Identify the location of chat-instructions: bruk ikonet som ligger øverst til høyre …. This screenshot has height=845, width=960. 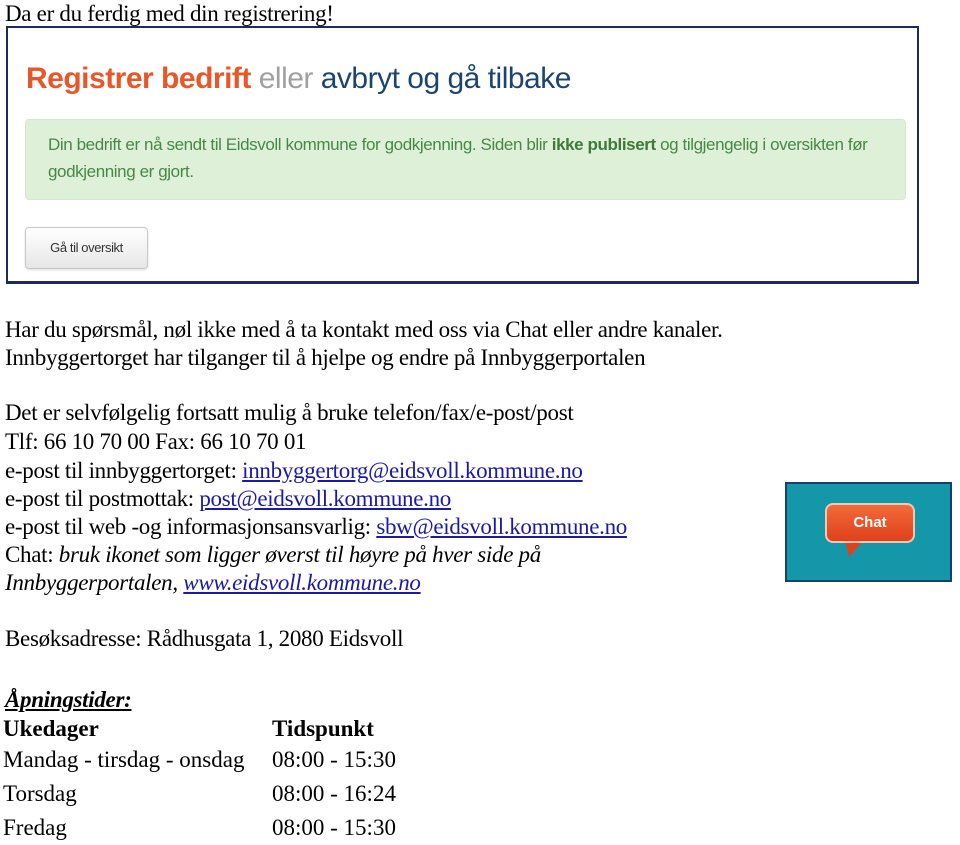
(299, 554).